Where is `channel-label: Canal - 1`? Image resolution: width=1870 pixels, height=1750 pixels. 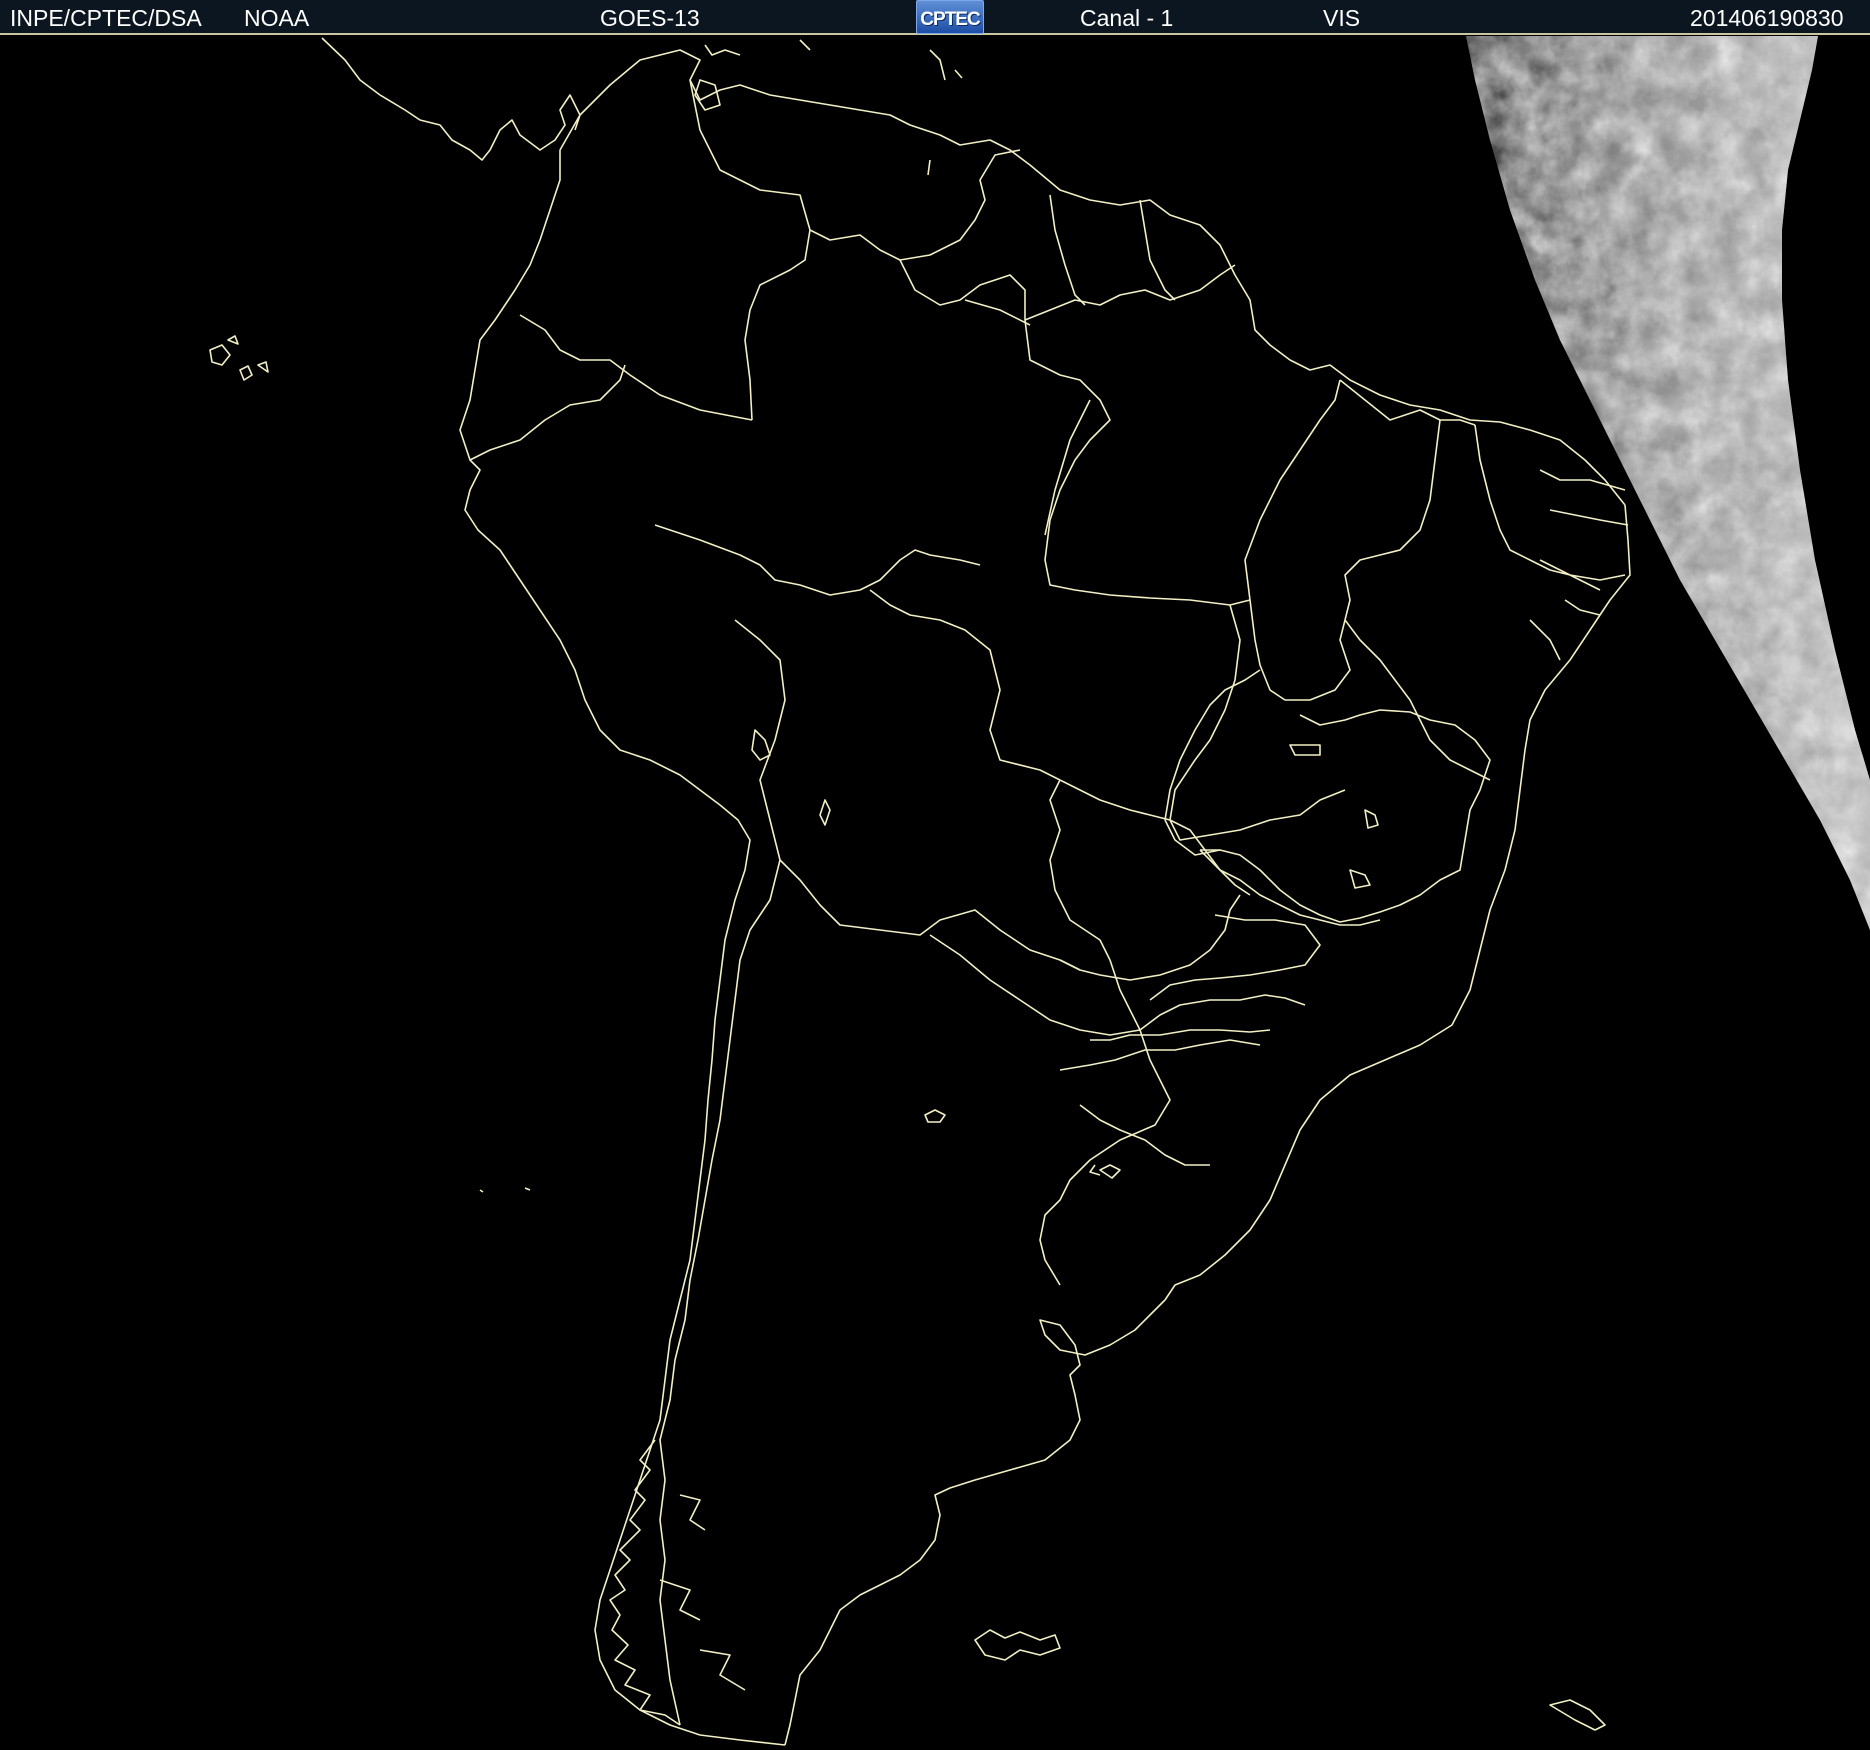 channel-label: Canal - 1 is located at coordinates (1127, 18).